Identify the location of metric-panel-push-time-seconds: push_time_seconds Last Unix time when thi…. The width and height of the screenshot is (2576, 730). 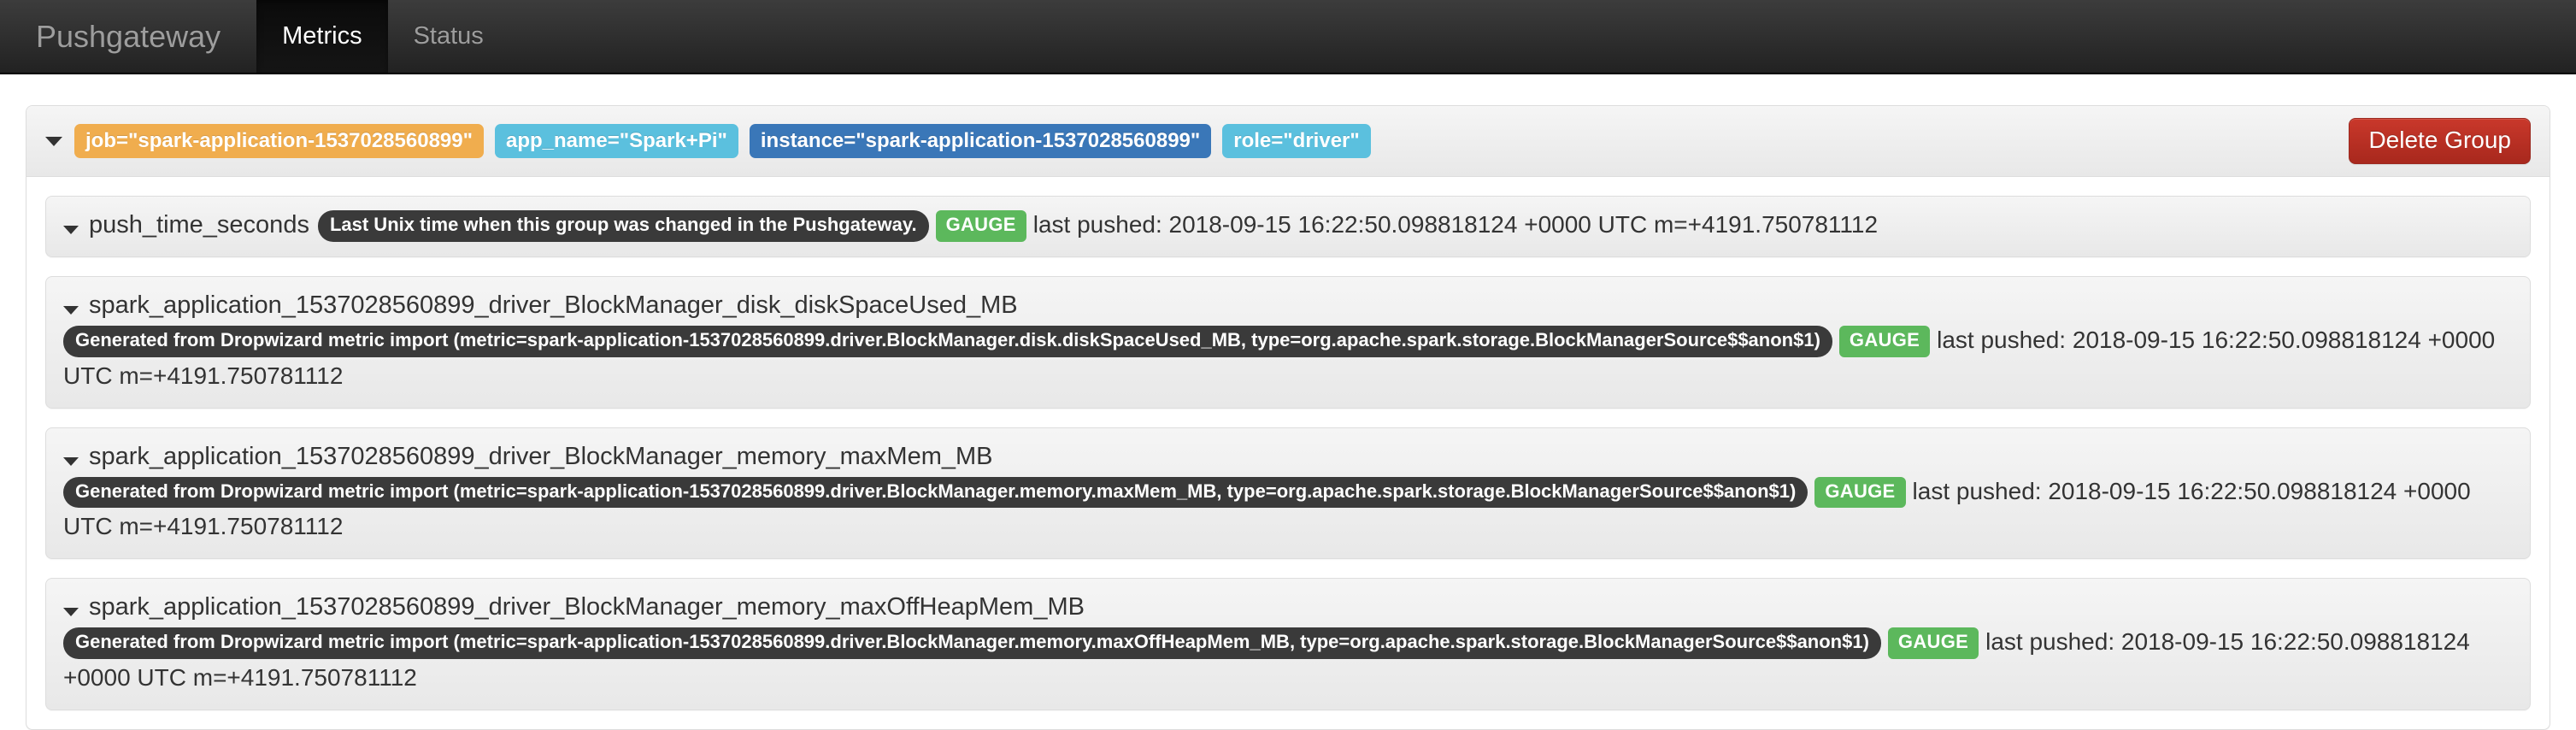
(1288, 227).